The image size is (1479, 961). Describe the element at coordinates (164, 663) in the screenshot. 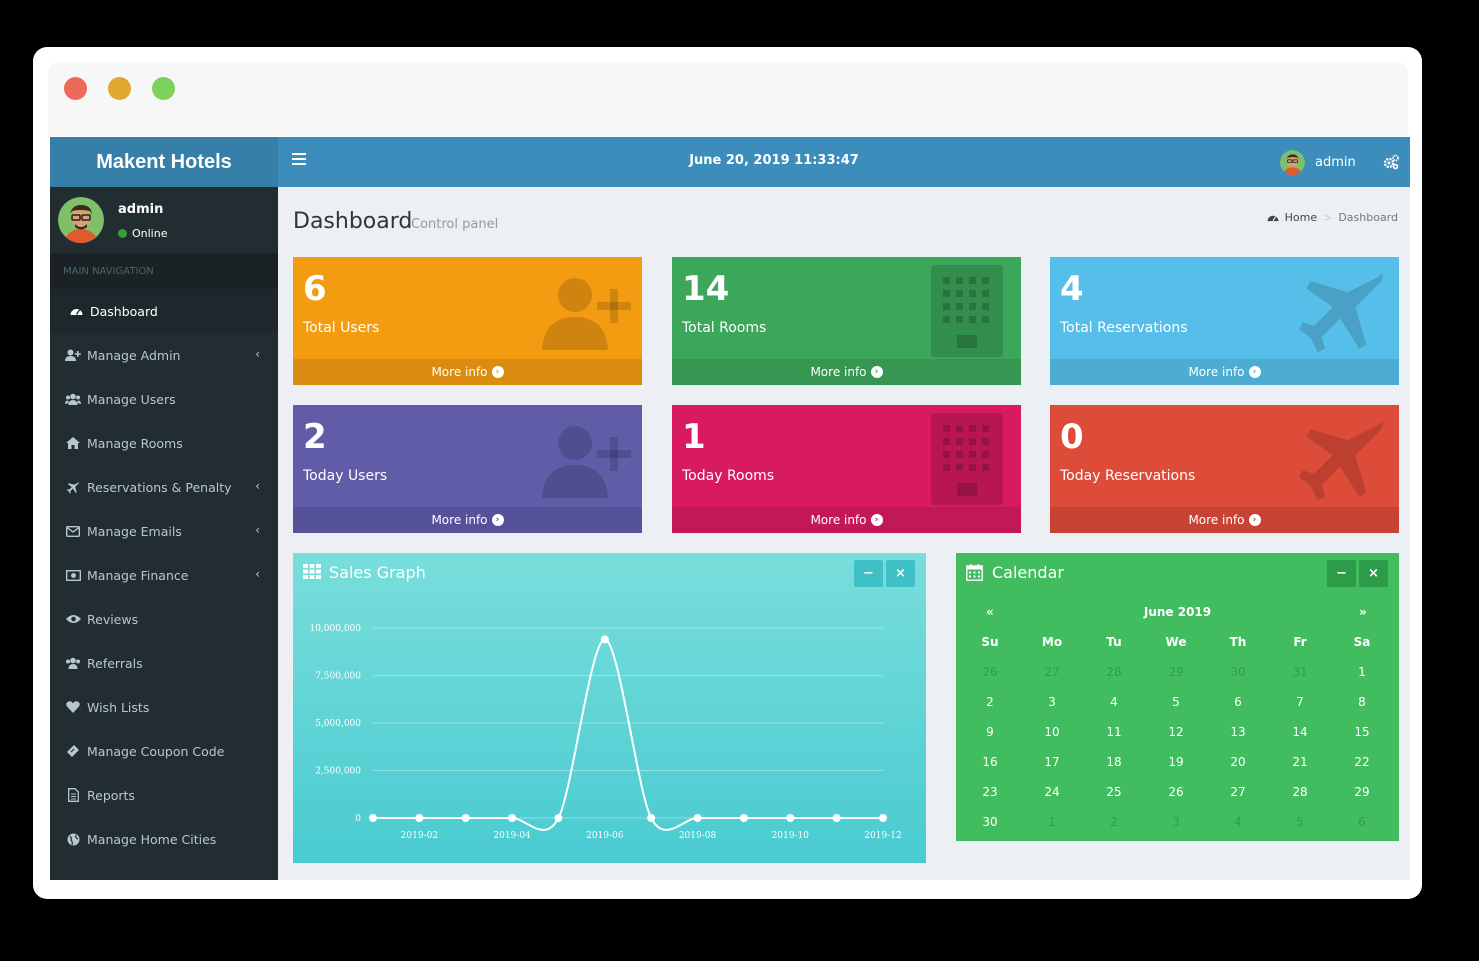

I see `sidebar-item-referrals: Referrals` at that location.